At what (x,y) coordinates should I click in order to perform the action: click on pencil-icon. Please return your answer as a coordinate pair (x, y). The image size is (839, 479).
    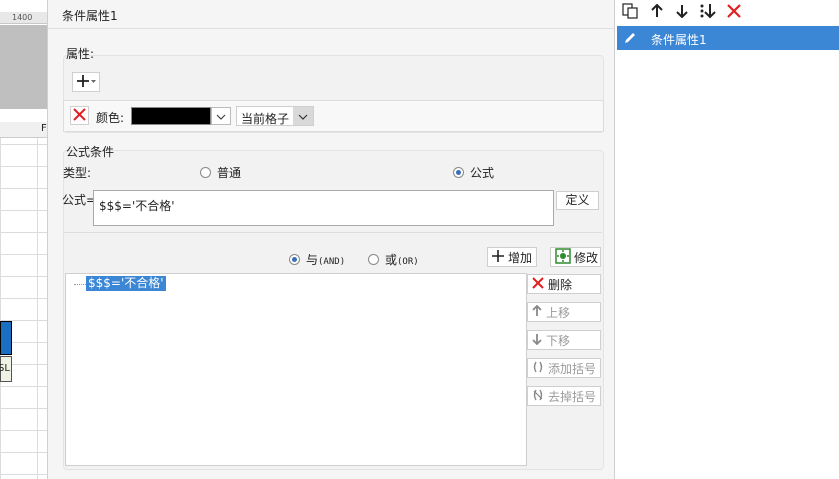
    Looking at the image, I should click on (630, 38).